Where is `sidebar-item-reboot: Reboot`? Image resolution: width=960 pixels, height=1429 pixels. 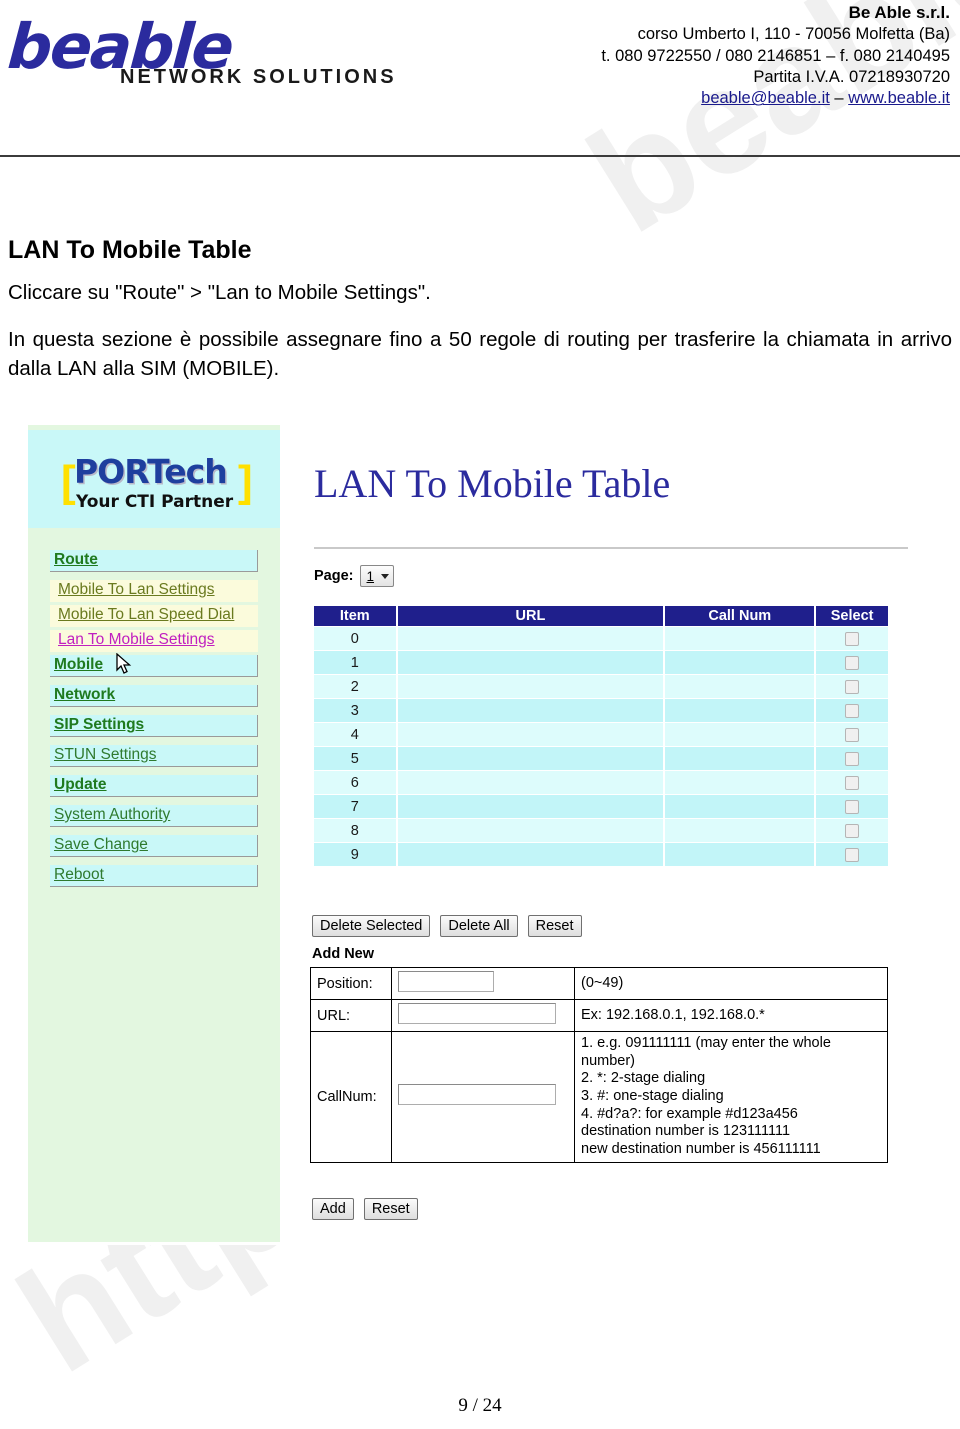 sidebar-item-reboot: Reboot is located at coordinates (154, 876).